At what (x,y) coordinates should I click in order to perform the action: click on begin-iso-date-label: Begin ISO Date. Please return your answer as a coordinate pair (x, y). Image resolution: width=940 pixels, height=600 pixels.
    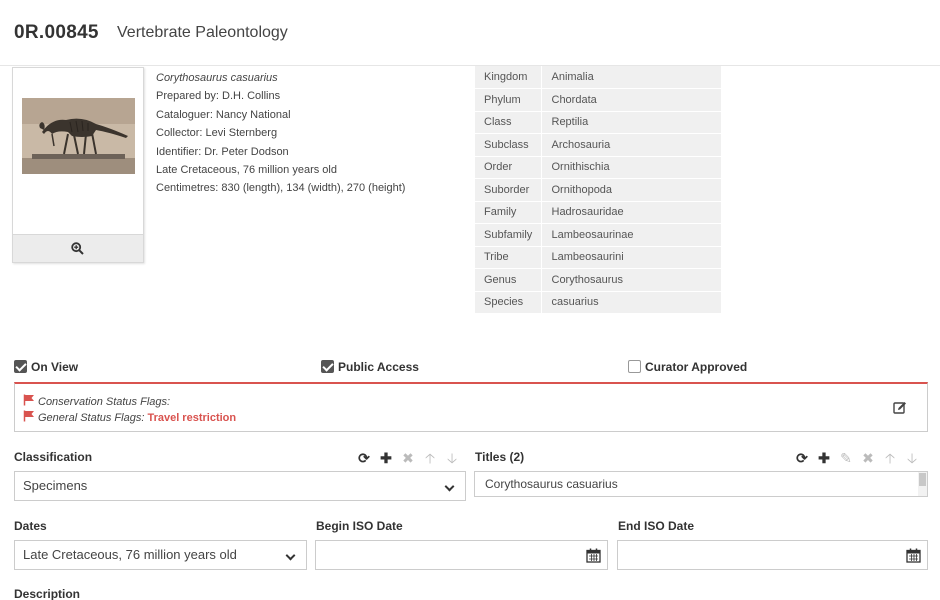
    Looking at the image, I should click on (359, 526).